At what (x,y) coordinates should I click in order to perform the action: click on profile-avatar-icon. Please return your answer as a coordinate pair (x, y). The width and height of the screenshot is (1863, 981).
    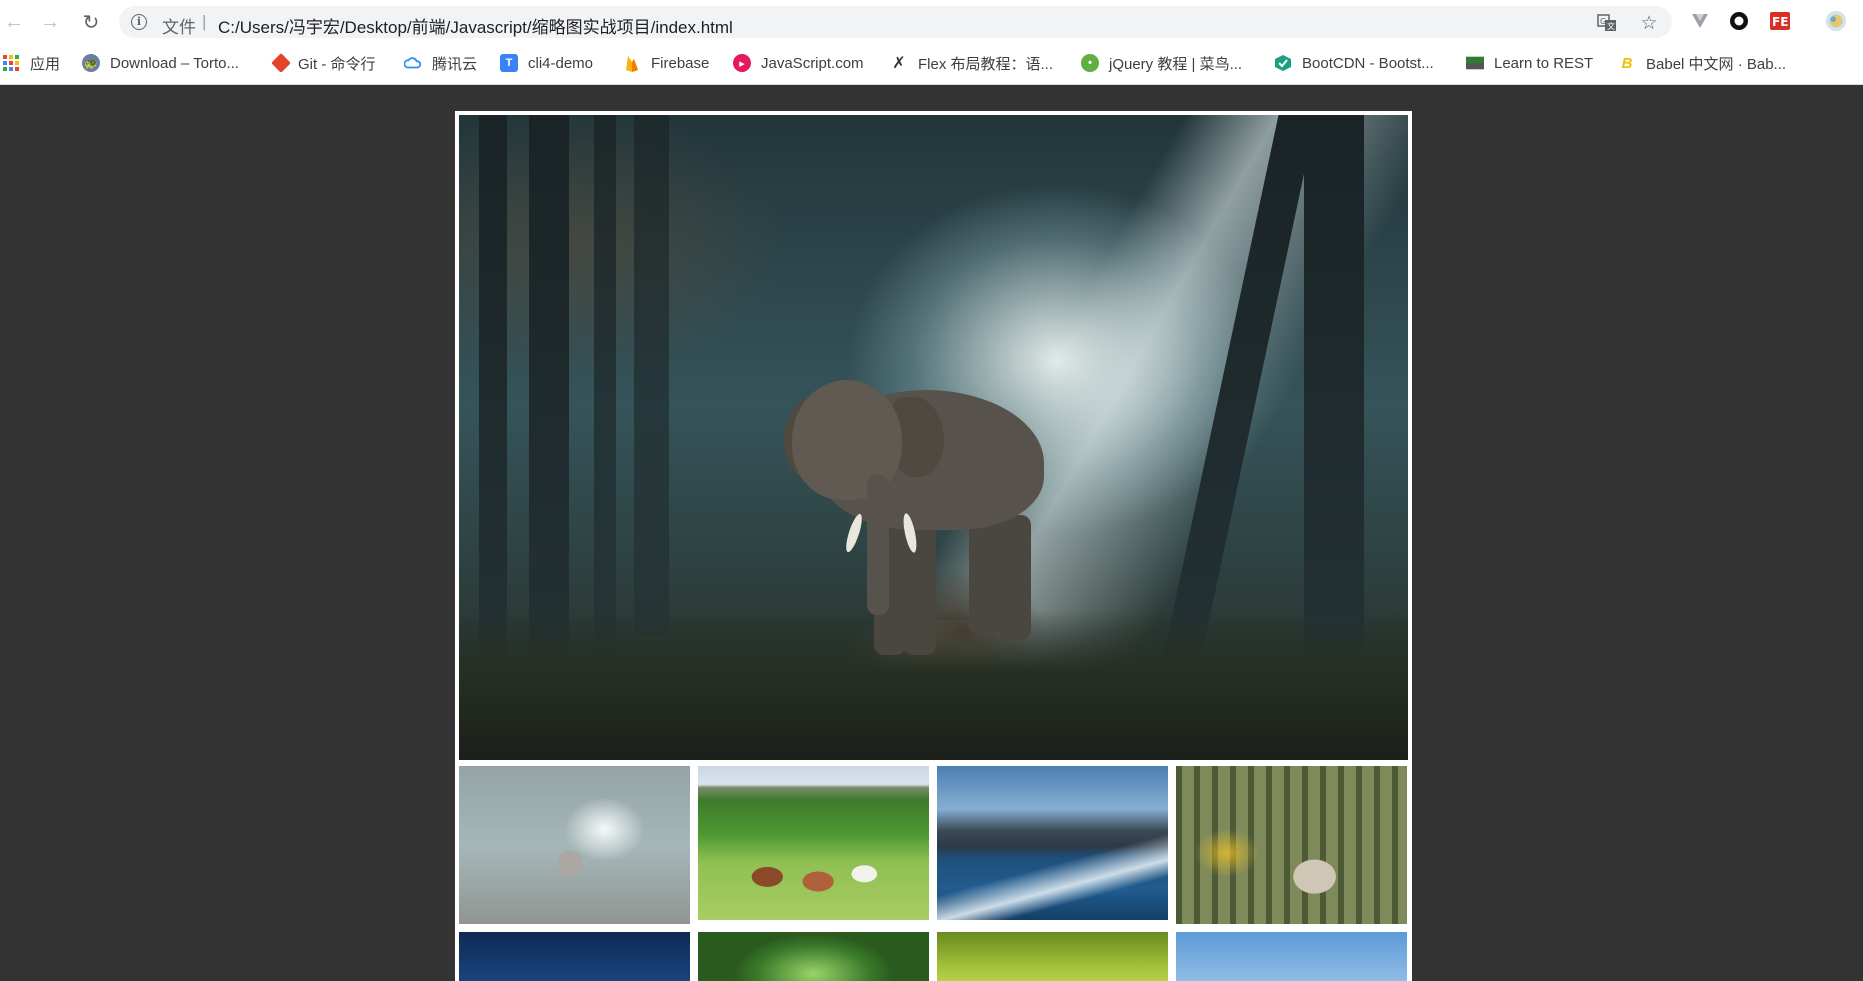
    Looking at the image, I should click on (1836, 21).